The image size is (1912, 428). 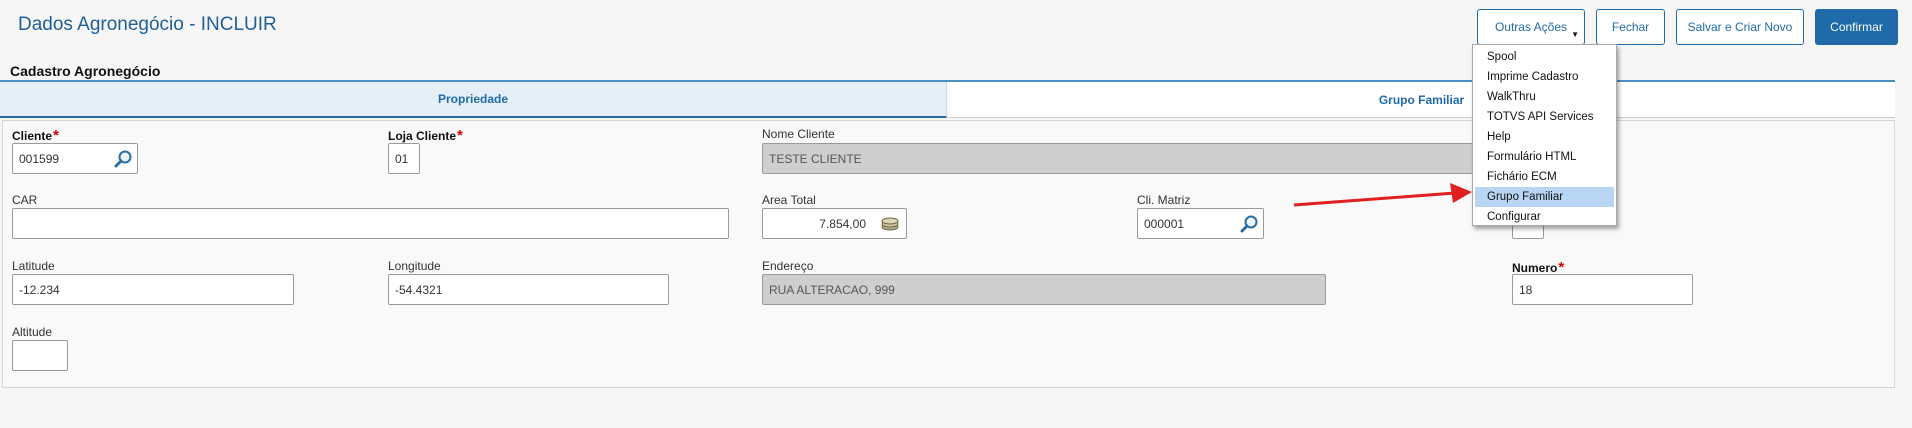 I want to click on nome-cliente-label: Nome Cliente, so click(x=798, y=134).